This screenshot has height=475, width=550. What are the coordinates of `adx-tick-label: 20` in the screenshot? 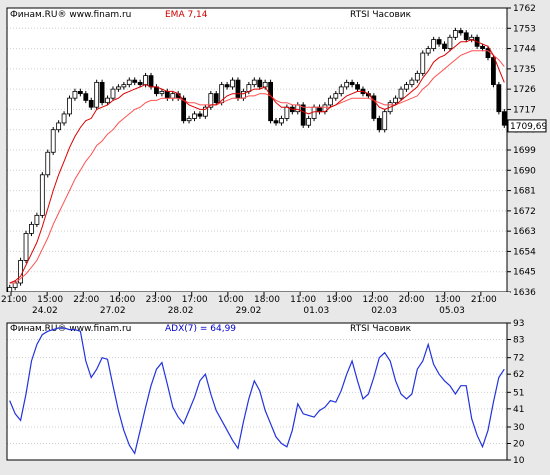 It's located at (519, 444).